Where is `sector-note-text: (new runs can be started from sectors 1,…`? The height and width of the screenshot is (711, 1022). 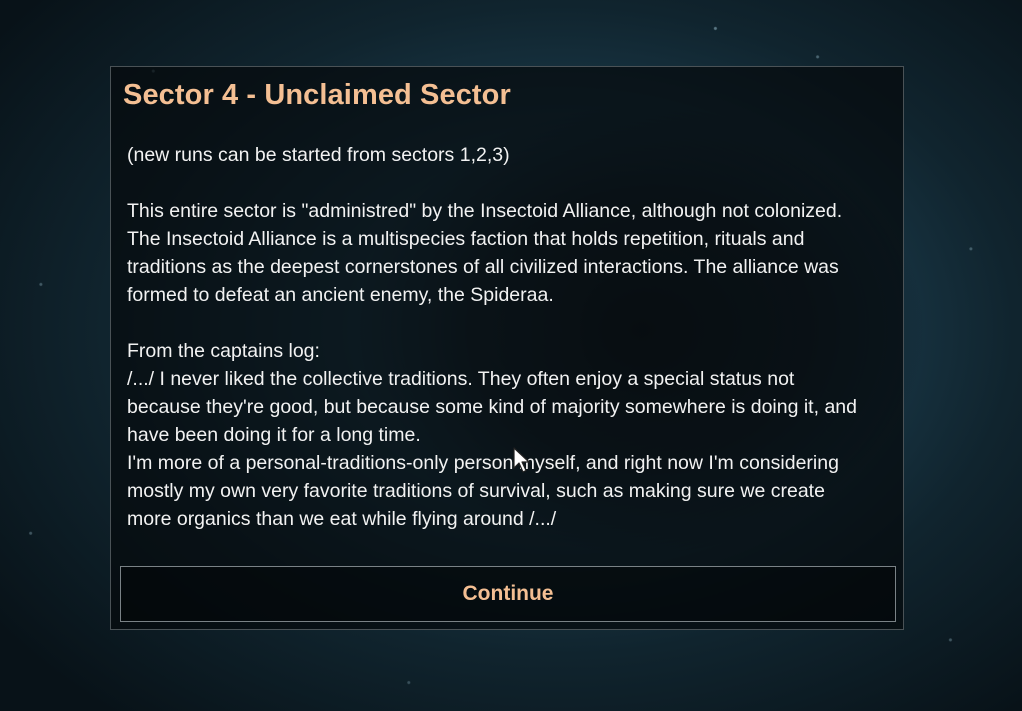
sector-note-text: (new runs can be started from sectors 1,… is located at coordinates (318, 155).